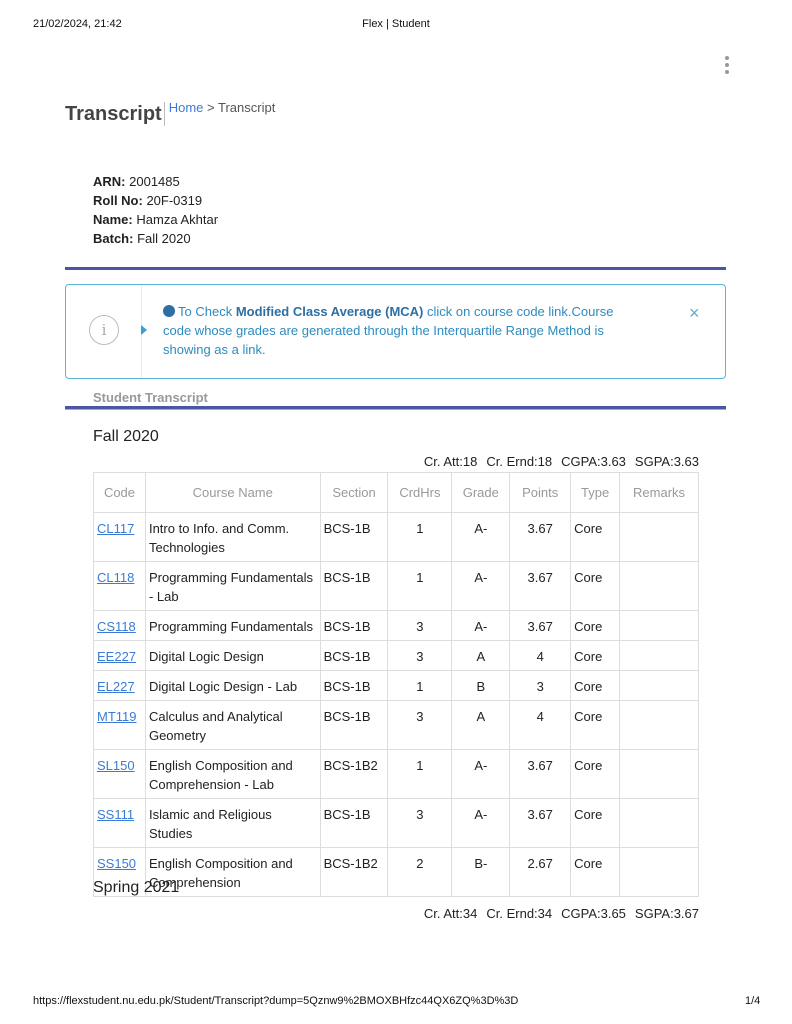 The height and width of the screenshot is (1024, 792). Describe the element at coordinates (593, 913) in the screenshot. I see `cgpa: CGPA:3.65` at that location.